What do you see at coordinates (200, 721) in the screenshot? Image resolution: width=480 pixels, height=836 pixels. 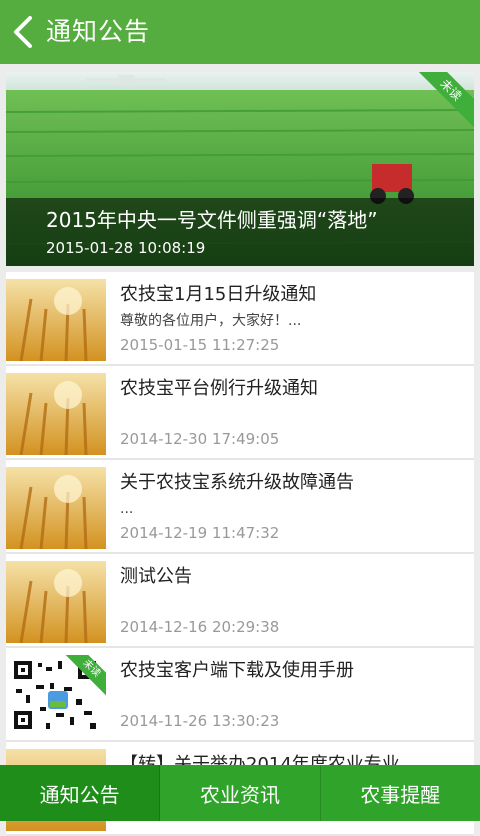 I see `notice-time: 2014-11-26 13:30:23` at bounding box center [200, 721].